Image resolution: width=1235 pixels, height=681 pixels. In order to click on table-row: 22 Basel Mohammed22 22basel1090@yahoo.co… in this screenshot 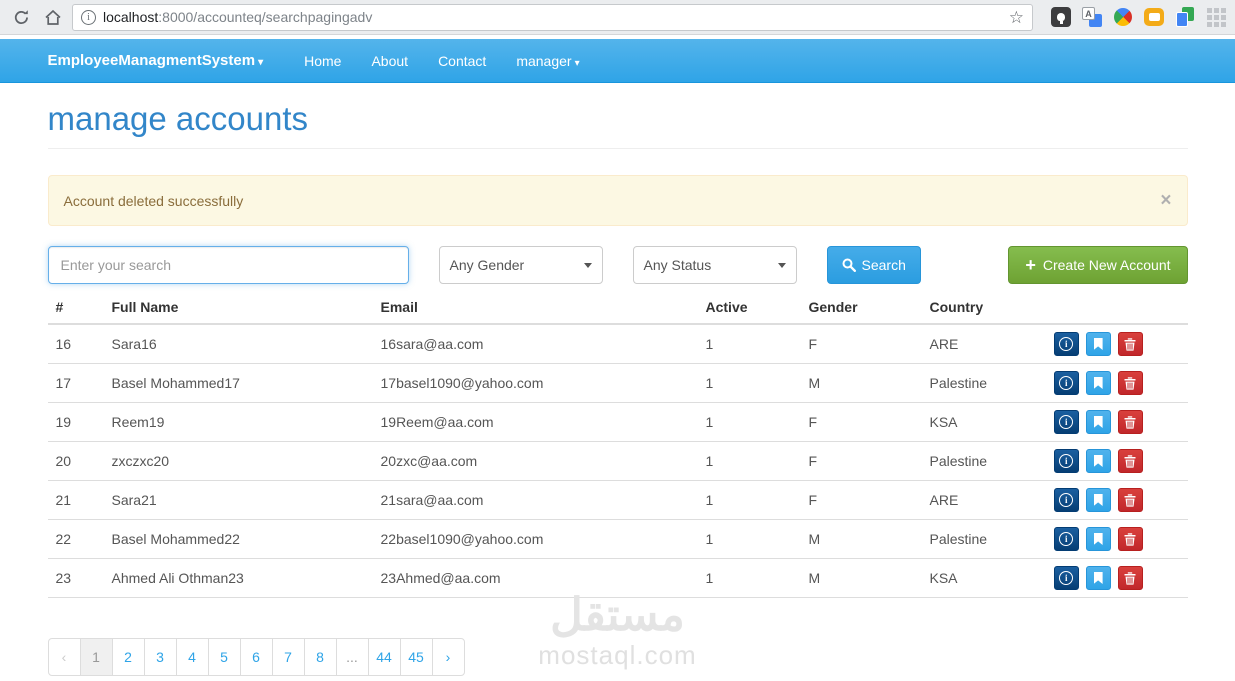, I will do `click(617, 539)`.